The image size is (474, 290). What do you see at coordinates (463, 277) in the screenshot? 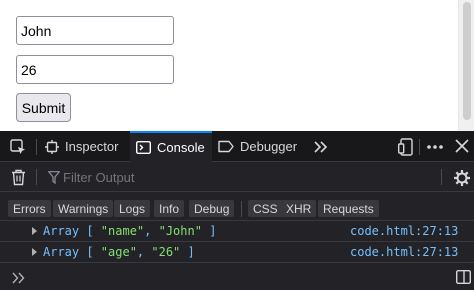
I see `sidebar-toggle-icon` at bounding box center [463, 277].